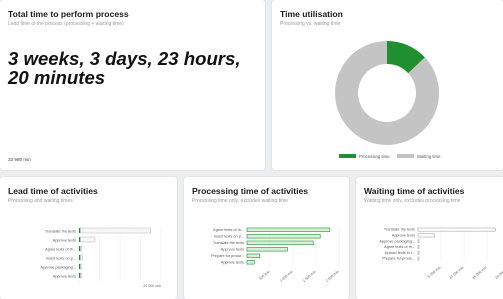 This screenshot has width=503, height=299. What do you see at coordinates (479, 273) in the screenshot?
I see `axis-tick-label: 15 000 min` at bounding box center [479, 273].